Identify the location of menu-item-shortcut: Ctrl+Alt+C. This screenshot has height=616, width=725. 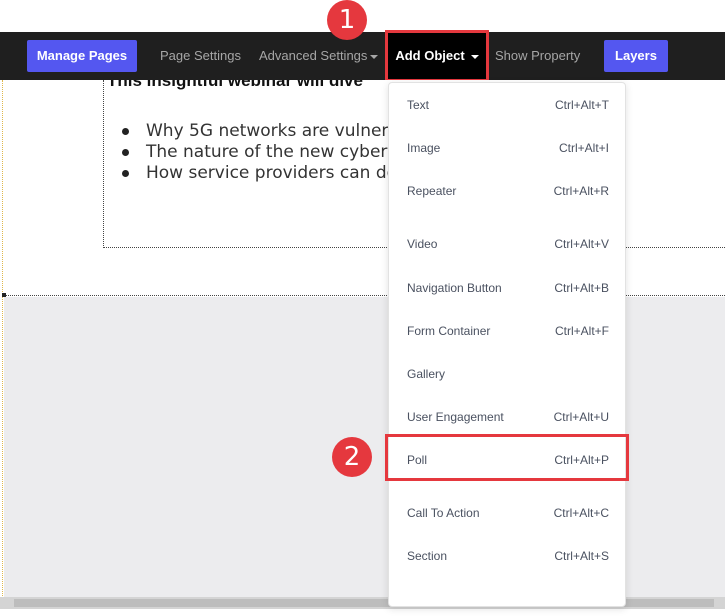
(581, 513).